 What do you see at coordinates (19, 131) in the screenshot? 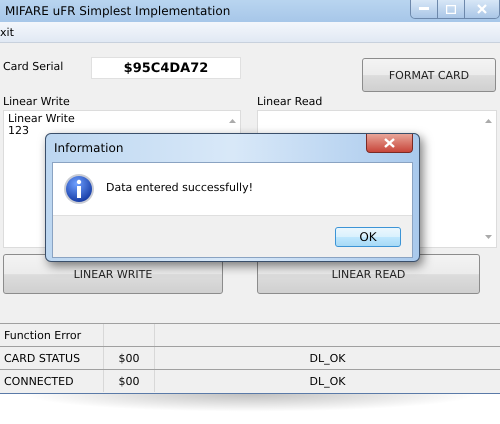
I see `text-line: 123` at bounding box center [19, 131].